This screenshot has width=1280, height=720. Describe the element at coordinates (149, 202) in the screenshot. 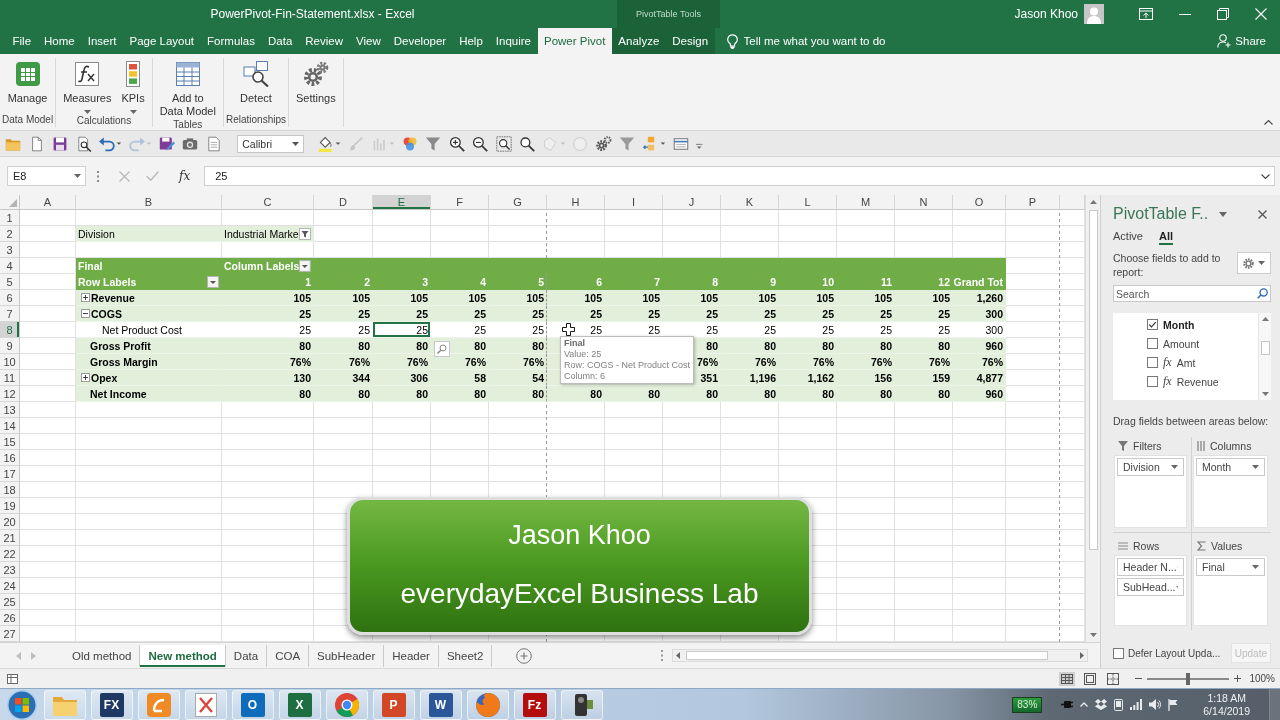

I see `column-letter: B` at that location.